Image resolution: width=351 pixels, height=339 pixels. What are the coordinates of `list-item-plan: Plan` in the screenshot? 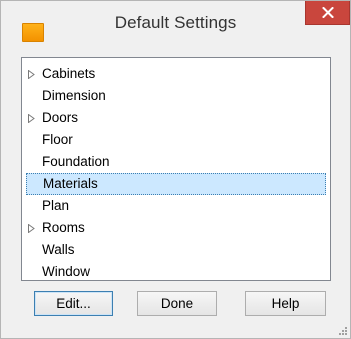 It's located at (176, 206).